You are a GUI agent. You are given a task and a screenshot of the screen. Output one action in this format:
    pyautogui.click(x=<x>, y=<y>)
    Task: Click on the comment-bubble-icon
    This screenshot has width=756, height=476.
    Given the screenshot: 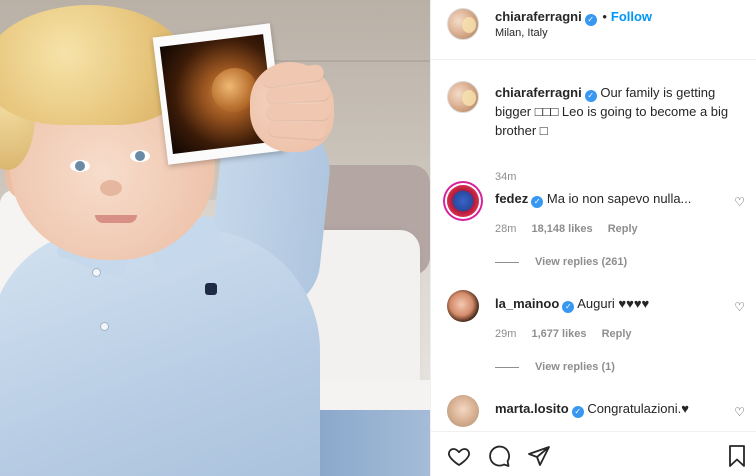 What is the action you would take?
    pyautogui.click(x=499, y=456)
    